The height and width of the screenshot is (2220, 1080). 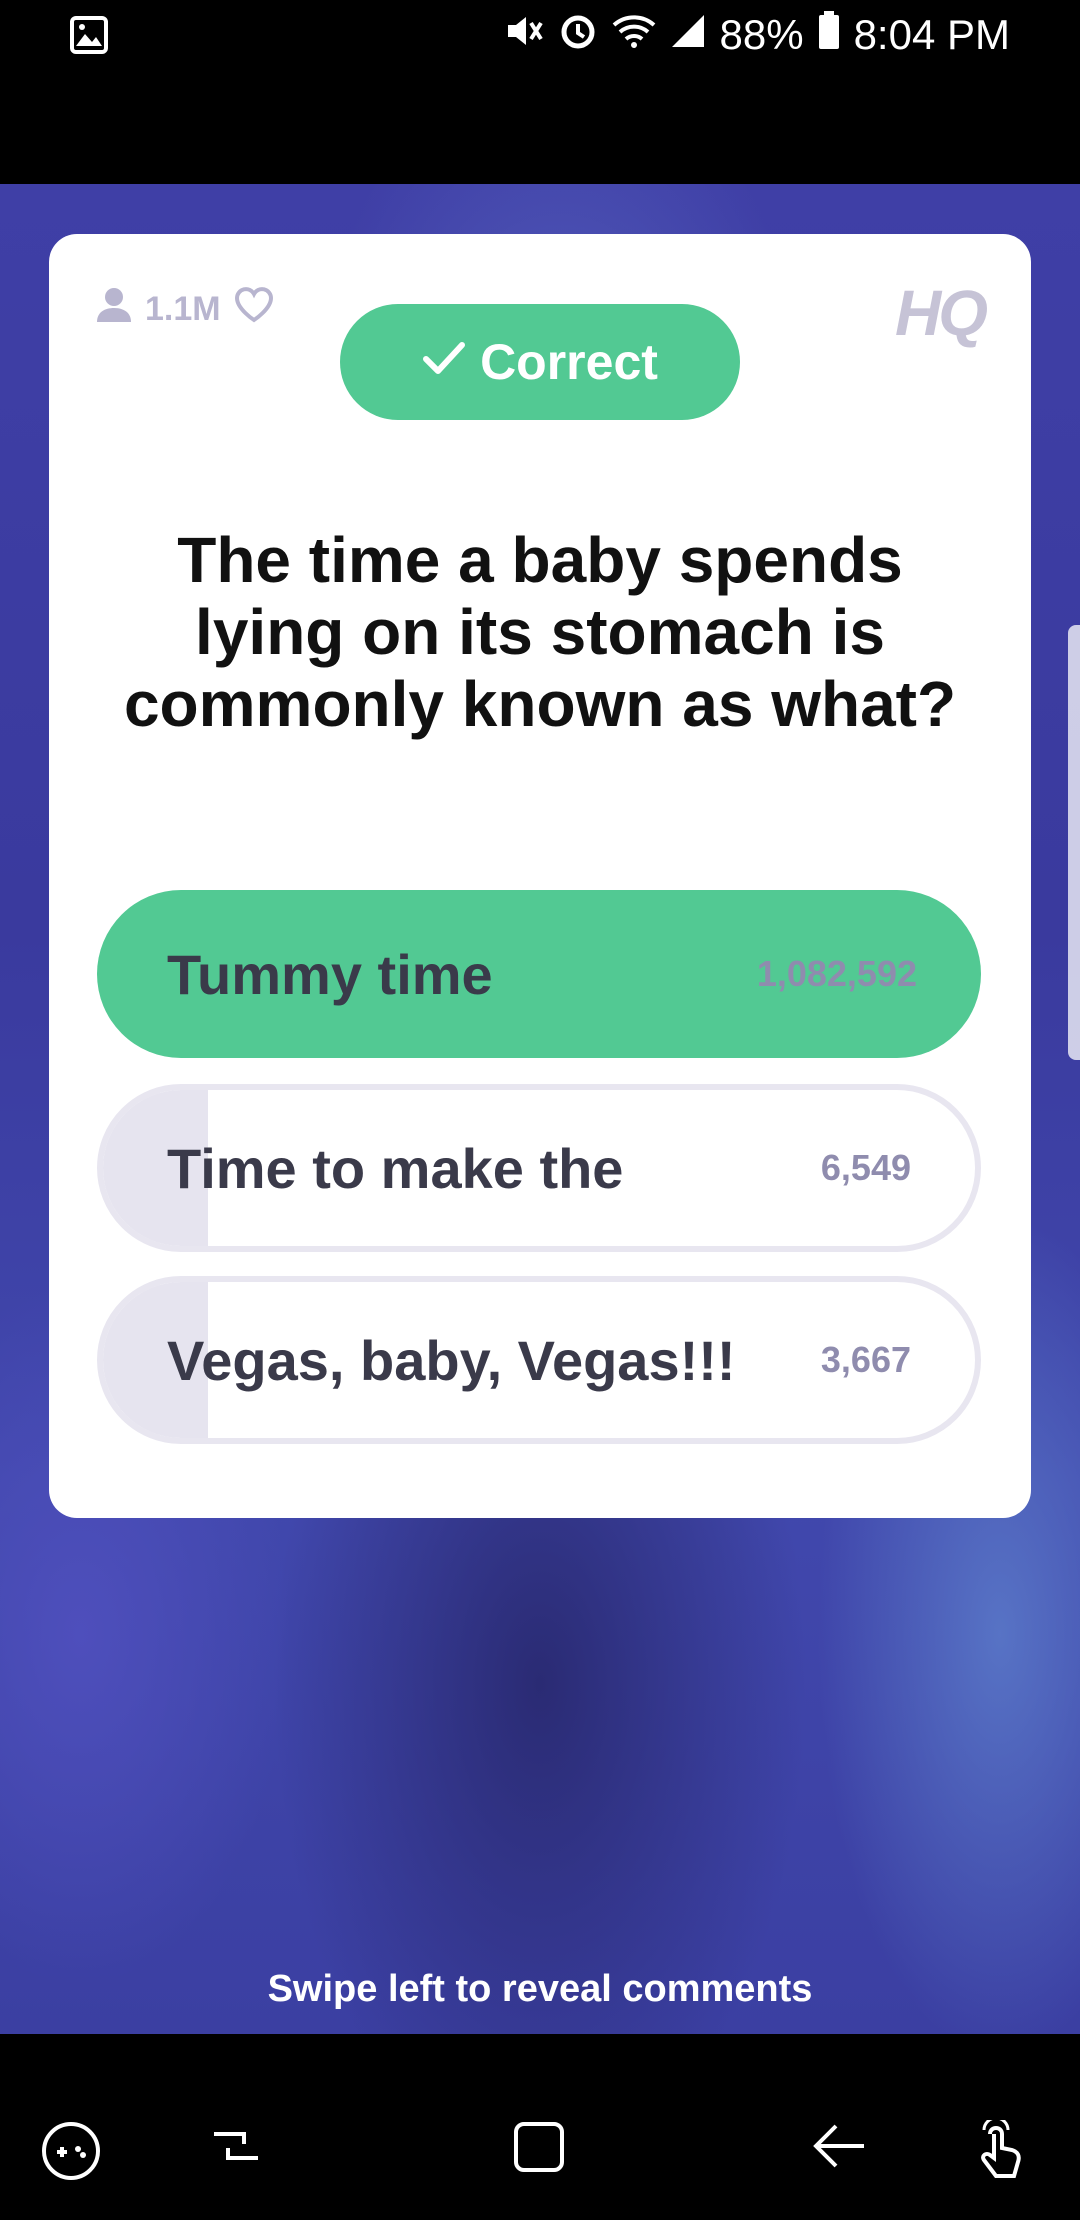 I want to click on answer-label: Tummy time, so click(x=330, y=974).